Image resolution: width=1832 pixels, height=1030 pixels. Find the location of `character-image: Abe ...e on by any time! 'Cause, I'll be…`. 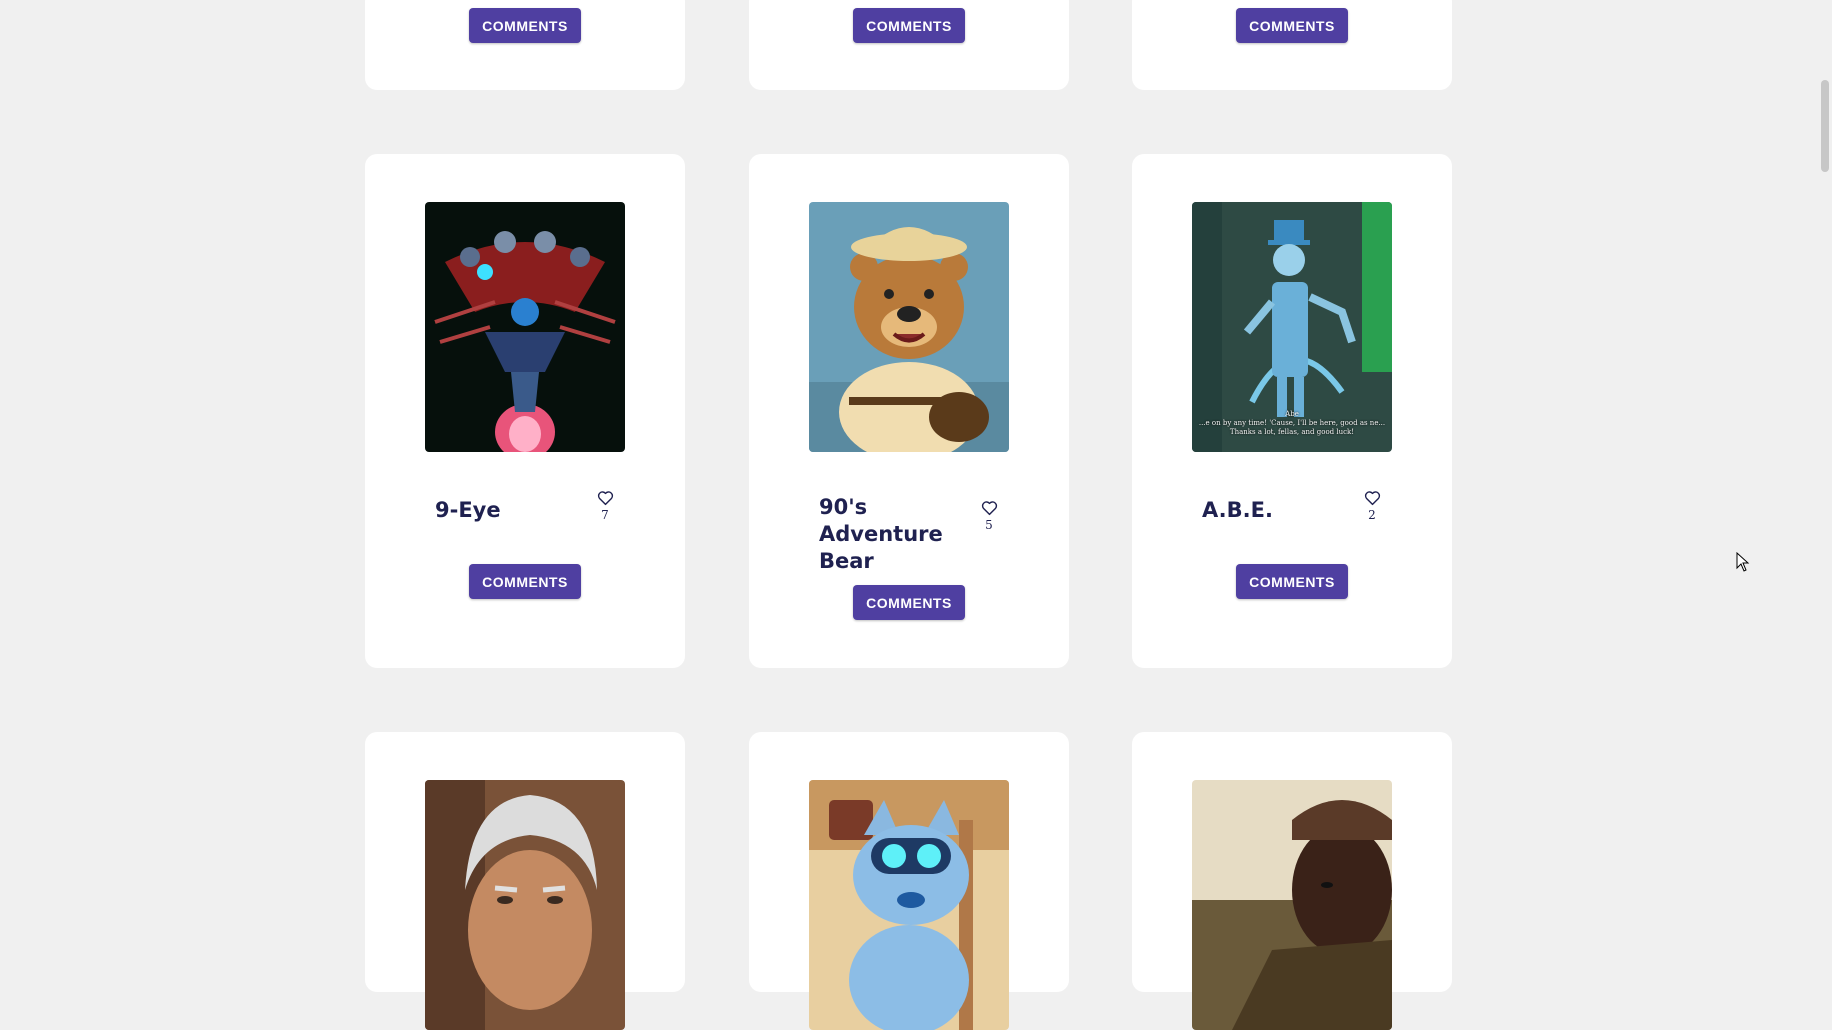

character-image: Abe ...e on by any time! 'Cause, I'll be… is located at coordinates (1292, 327).